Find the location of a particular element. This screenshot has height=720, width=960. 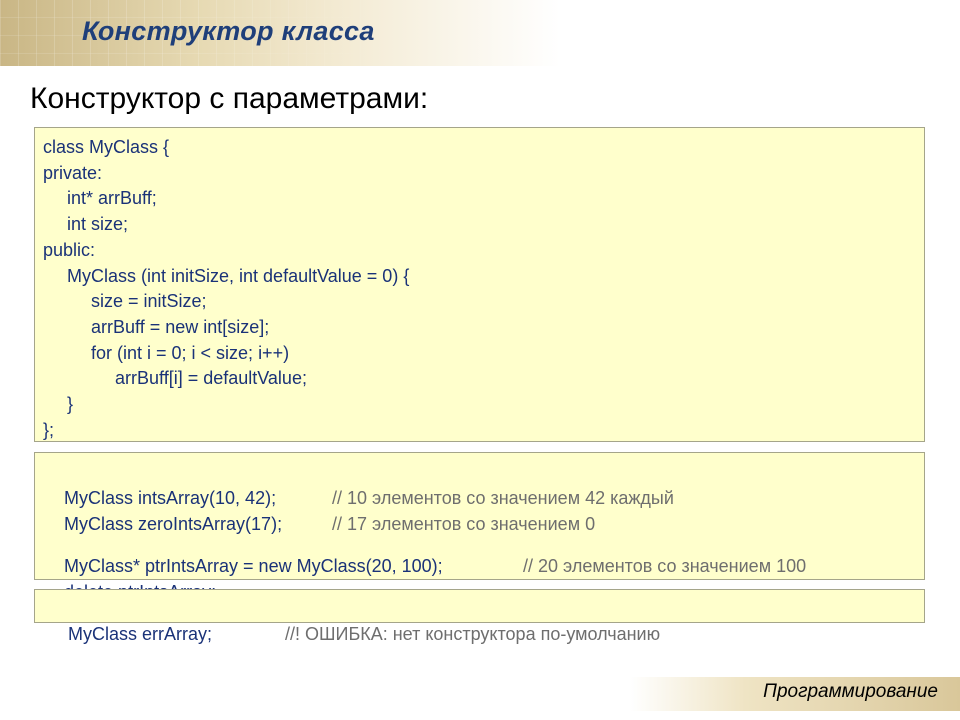

code-line: arrBuff = new int[size]; is located at coordinates (180, 326).